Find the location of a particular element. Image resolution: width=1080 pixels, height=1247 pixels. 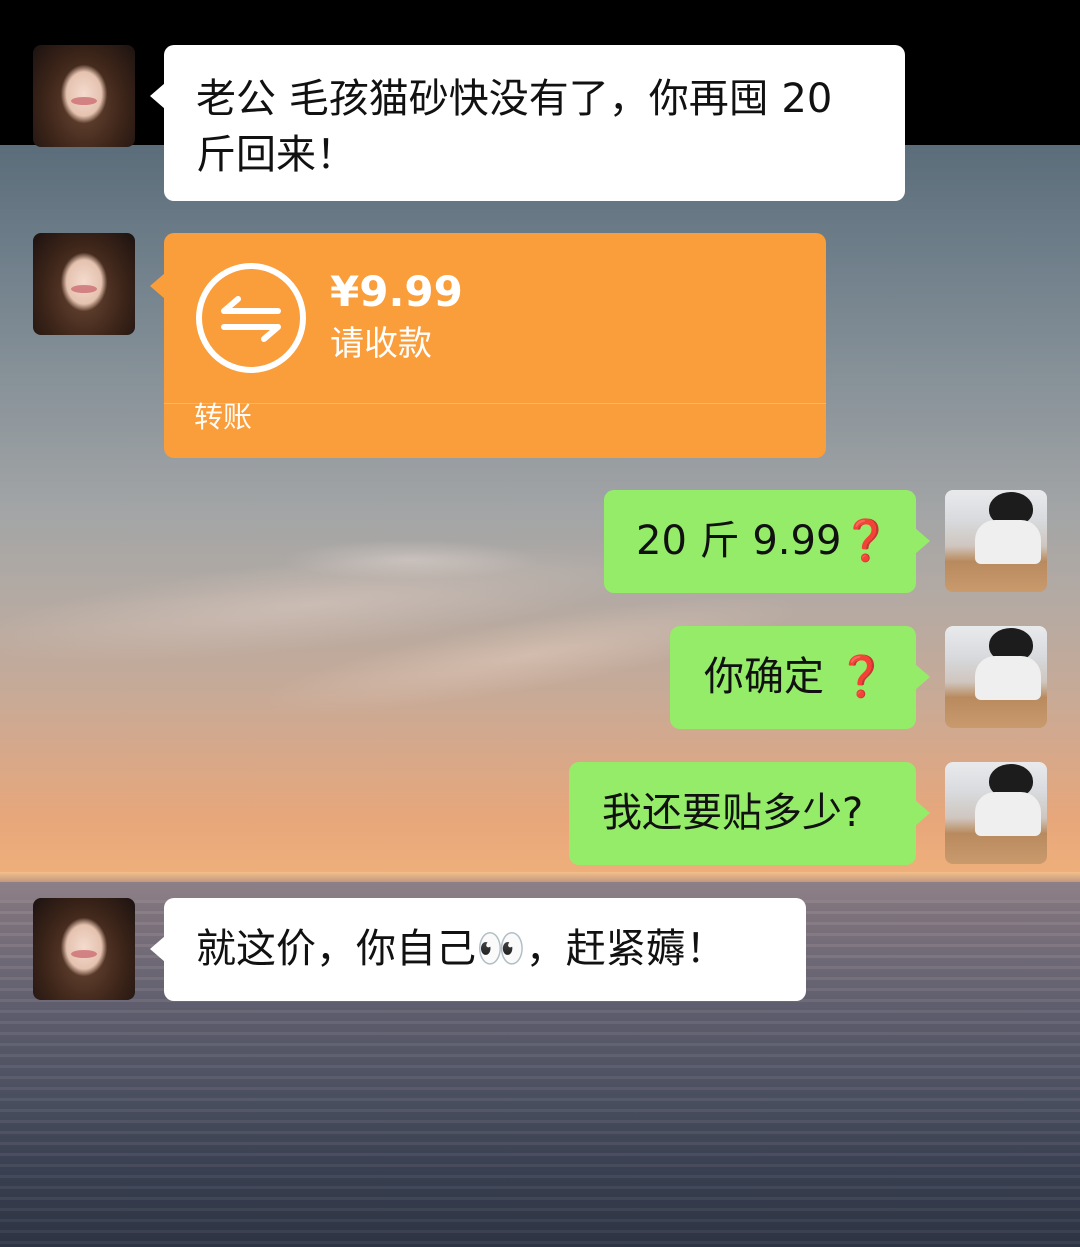

incoming-message-bubble: 老公 毛孩猫砂快没有了，你再囤 20 斤回来！ is located at coordinates (527, 123).